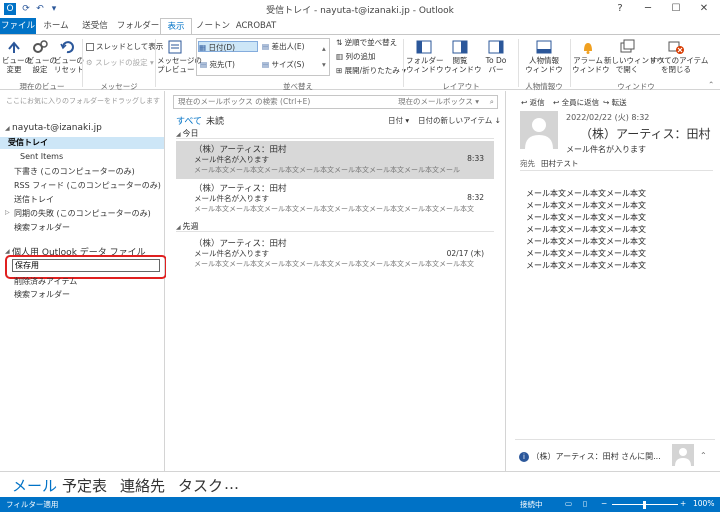 The image size is (720, 512). Describe the element at coordinates (7, 212) in the screenshot. I see `expand-caret-icon: ▷` at that location.